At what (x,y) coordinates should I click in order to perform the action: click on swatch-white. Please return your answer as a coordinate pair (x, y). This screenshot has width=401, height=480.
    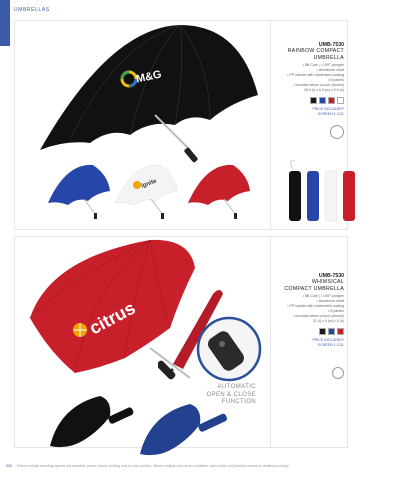
    Looking at the image, I should click on (340, 100).